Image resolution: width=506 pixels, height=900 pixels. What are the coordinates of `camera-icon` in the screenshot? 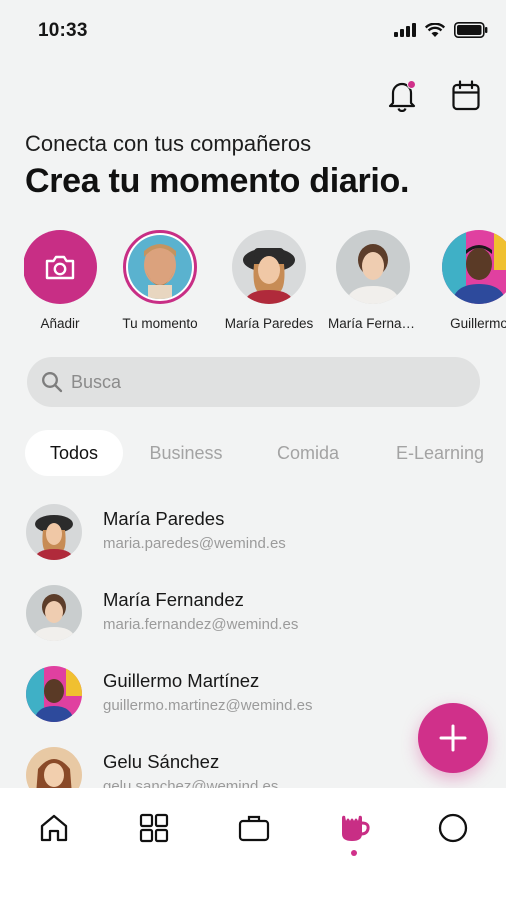 It's located at (60, 267).